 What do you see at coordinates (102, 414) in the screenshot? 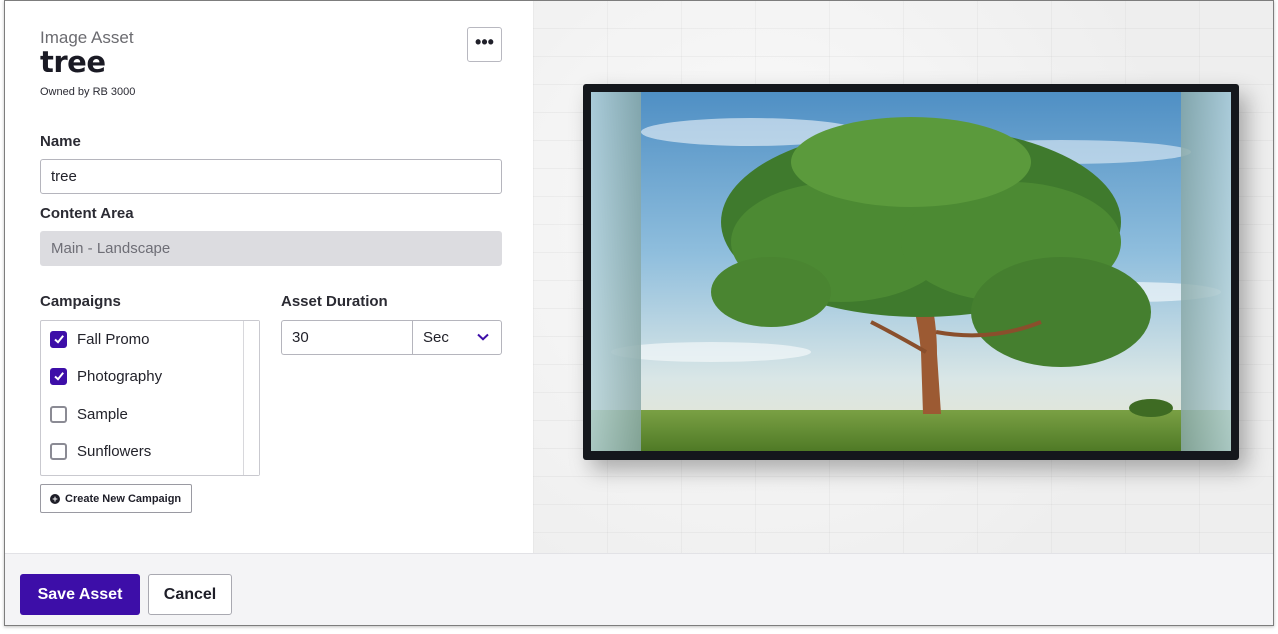
I see `campaign-label: Sample` at bounding box center [102, 414].